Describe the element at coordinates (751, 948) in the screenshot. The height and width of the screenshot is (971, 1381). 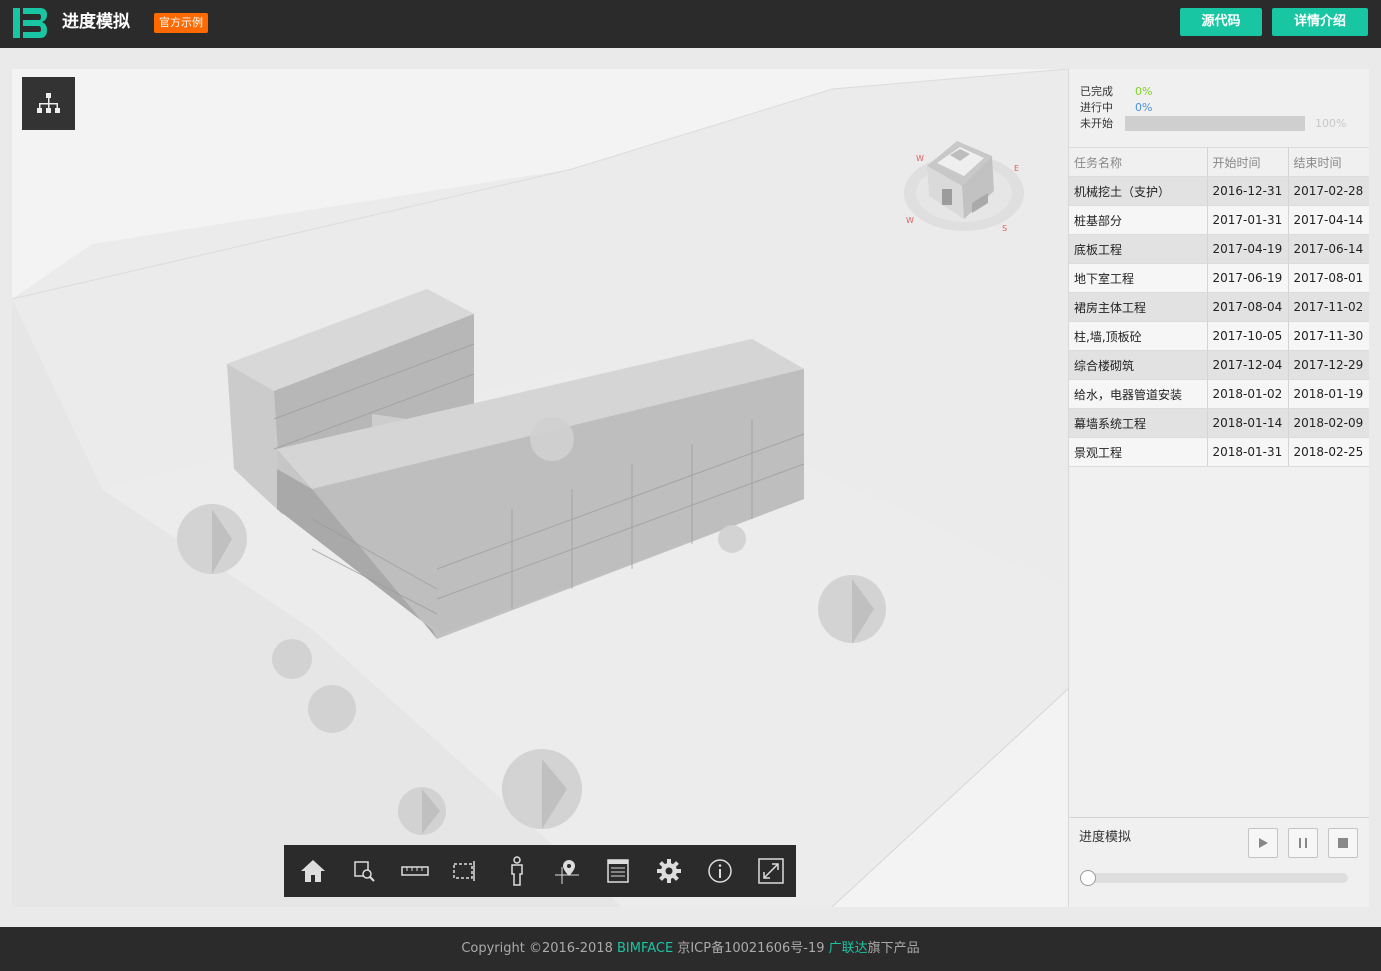
I see `icp-text: 京ICP备10021606号-19` at that location.